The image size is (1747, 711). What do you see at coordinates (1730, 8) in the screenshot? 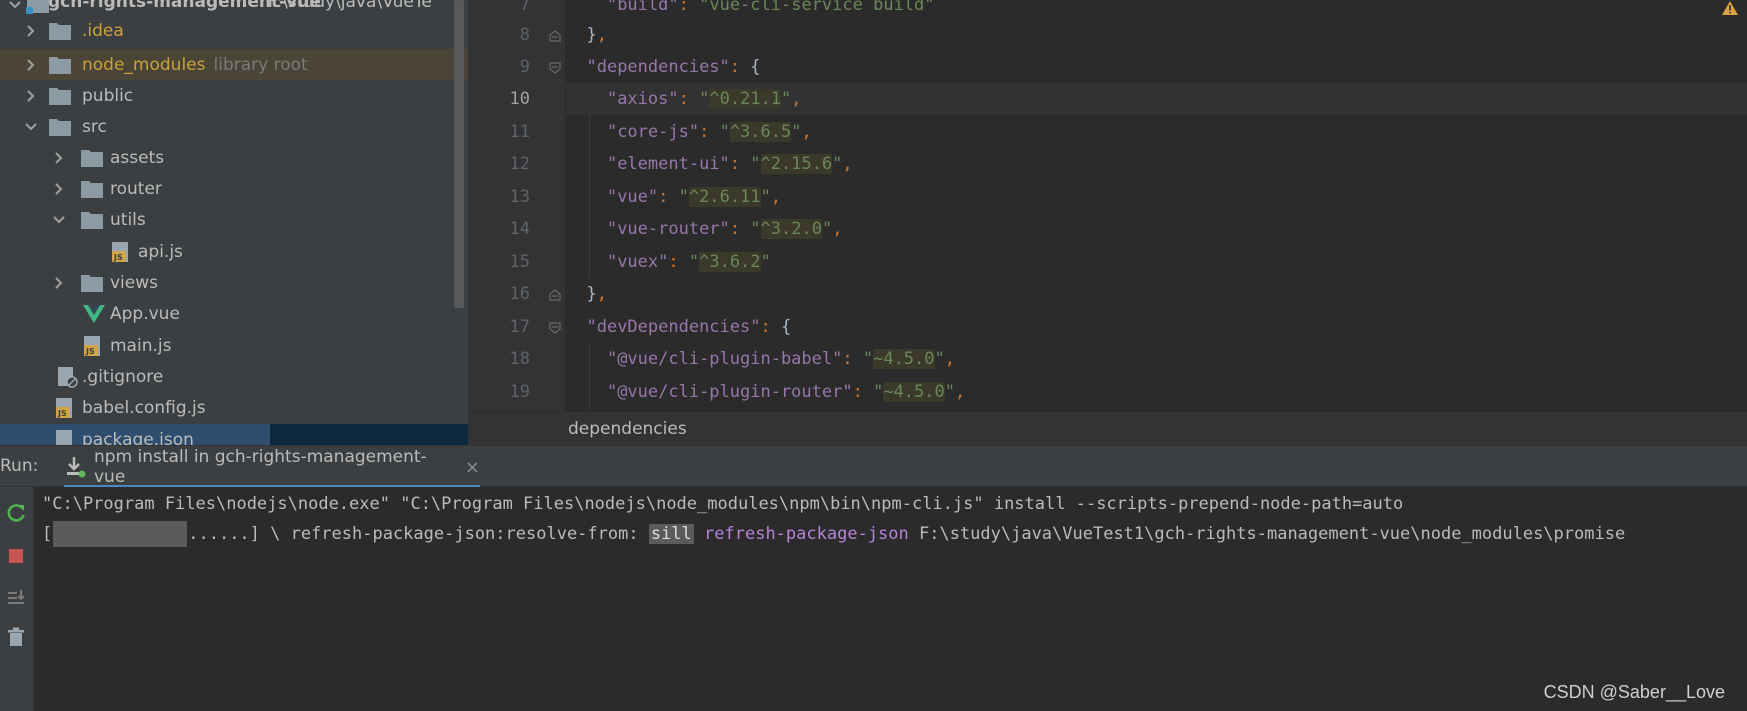
I see `warning-icon` at bounding box center [1730, 8].